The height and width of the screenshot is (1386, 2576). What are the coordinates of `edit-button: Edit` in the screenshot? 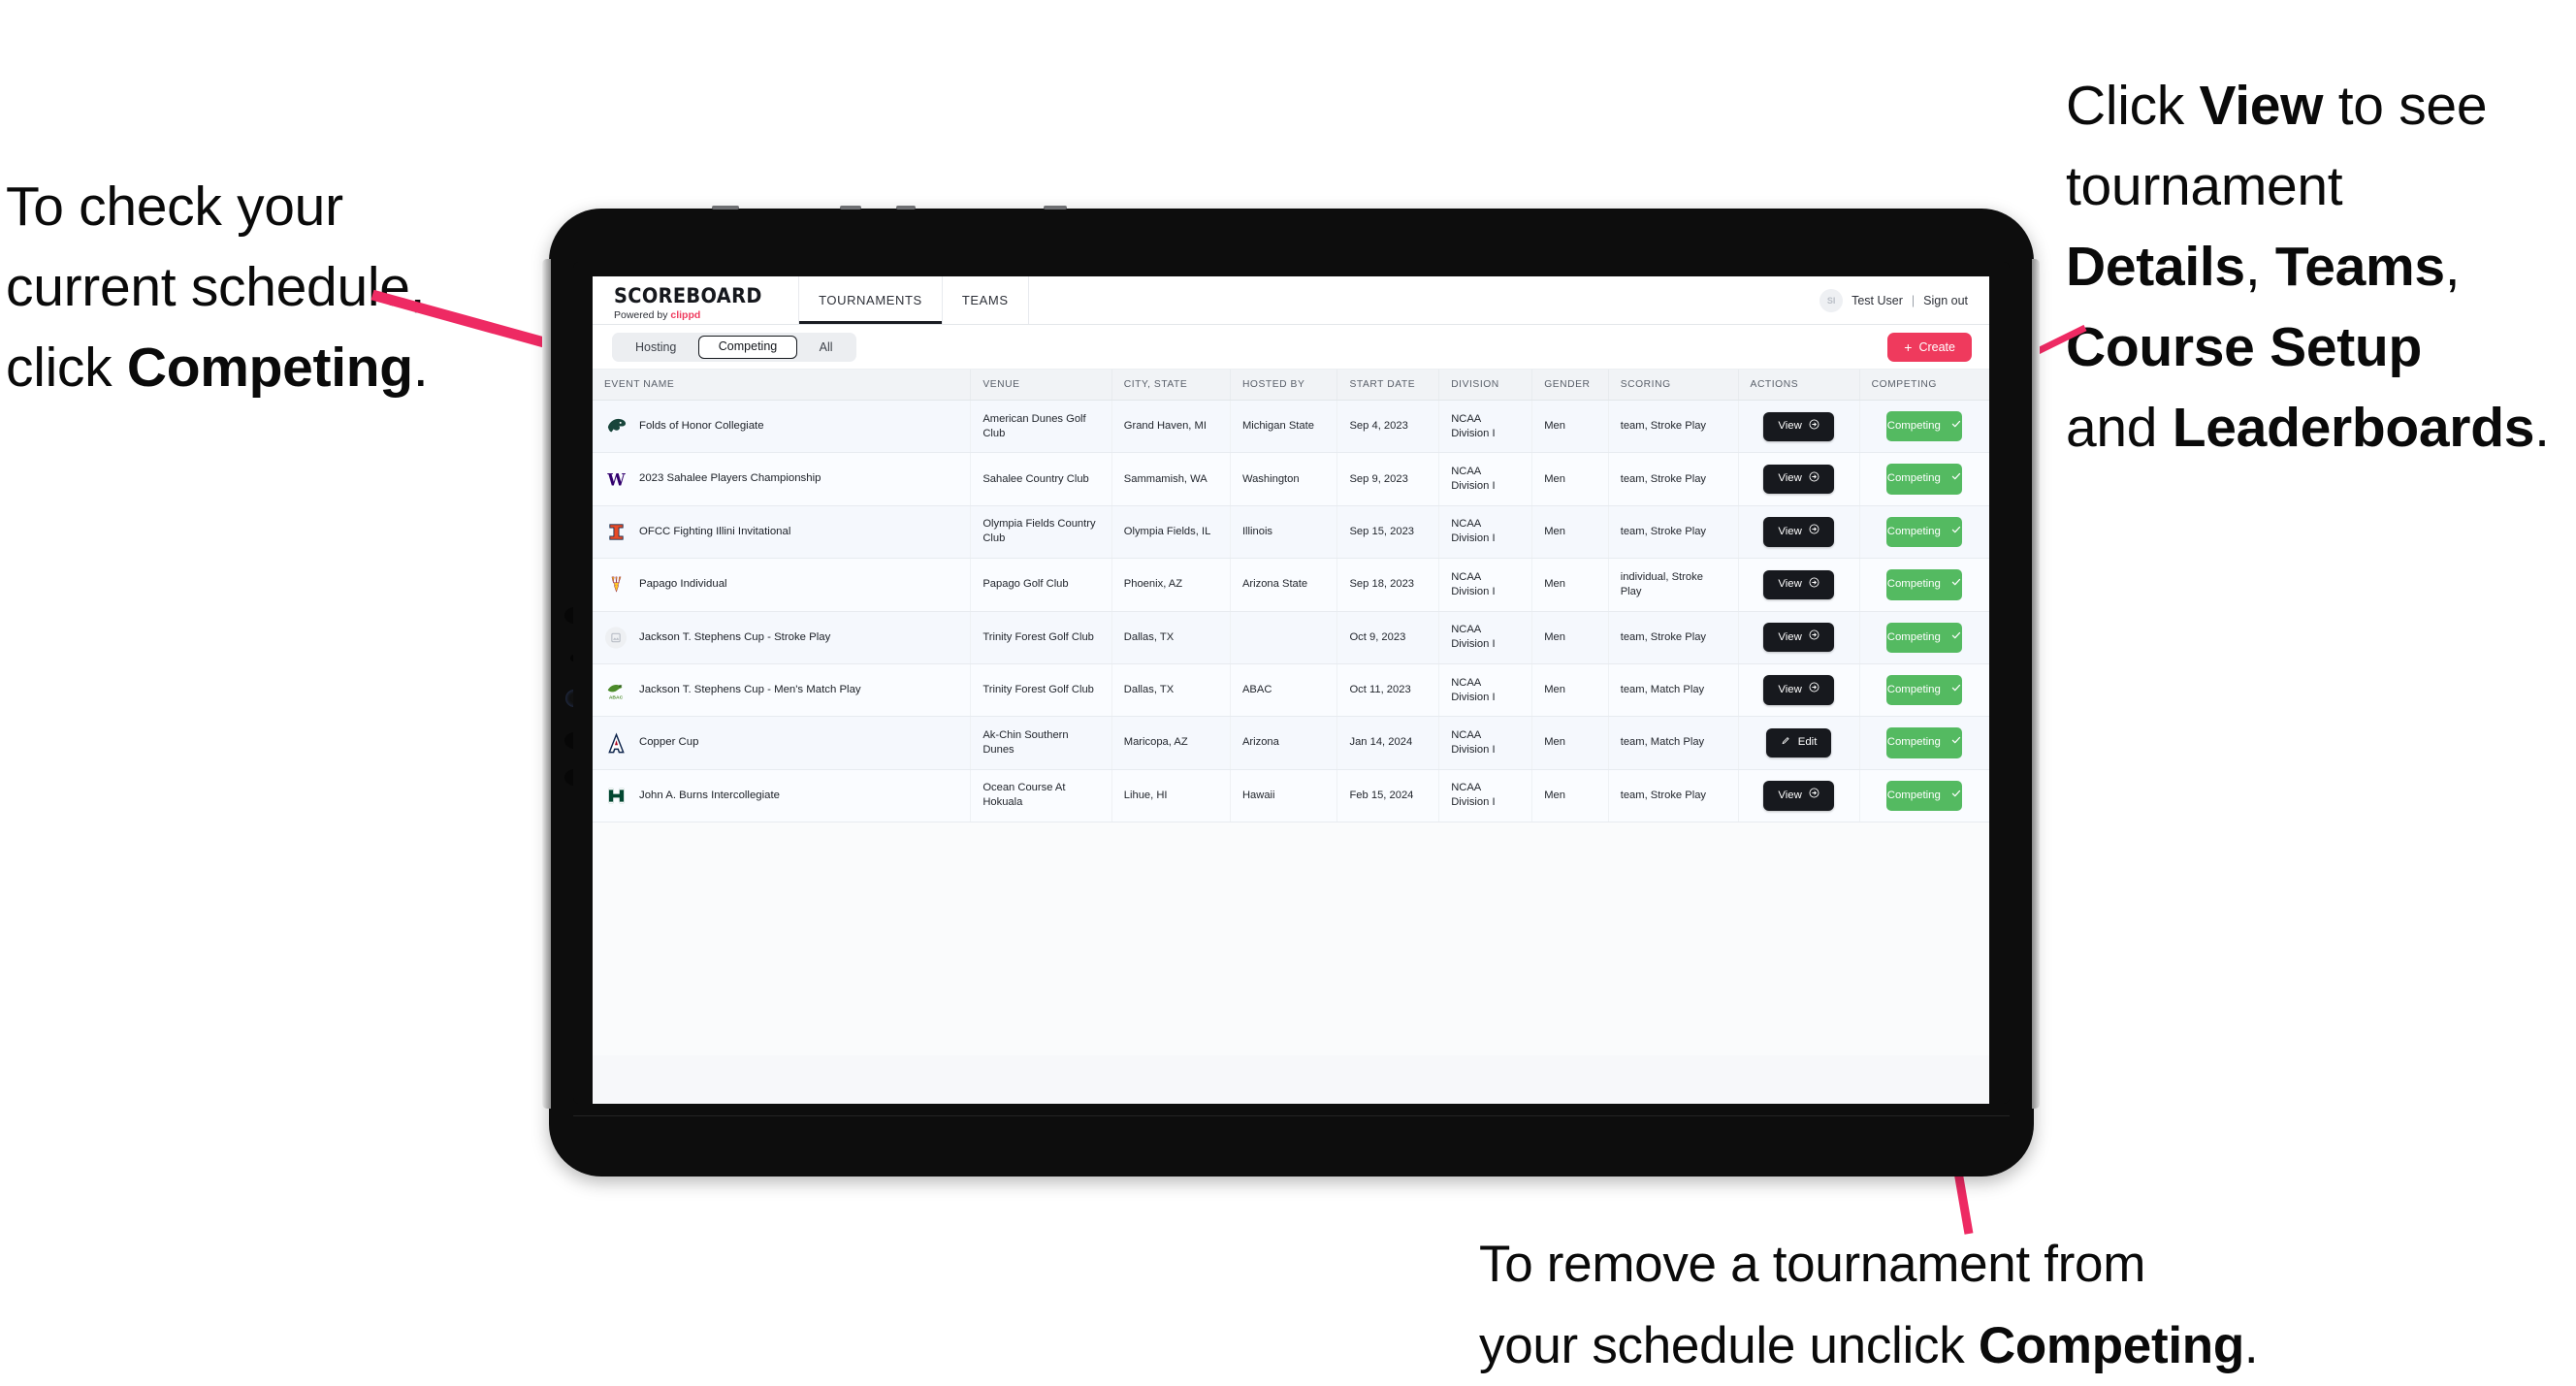 It's located at (1798, 742).